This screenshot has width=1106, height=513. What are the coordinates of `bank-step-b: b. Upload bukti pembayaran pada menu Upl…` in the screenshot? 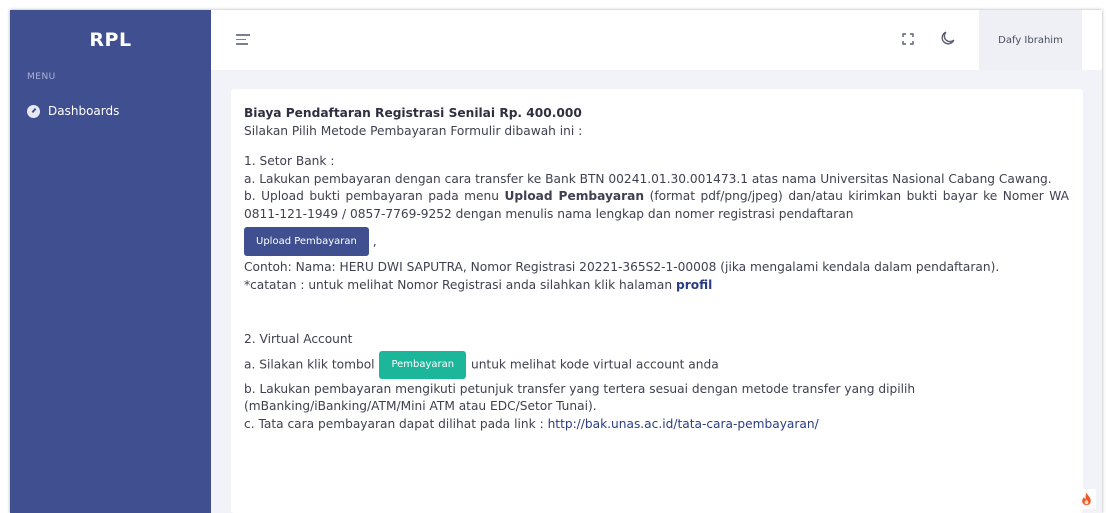 It's located at (656, 205).